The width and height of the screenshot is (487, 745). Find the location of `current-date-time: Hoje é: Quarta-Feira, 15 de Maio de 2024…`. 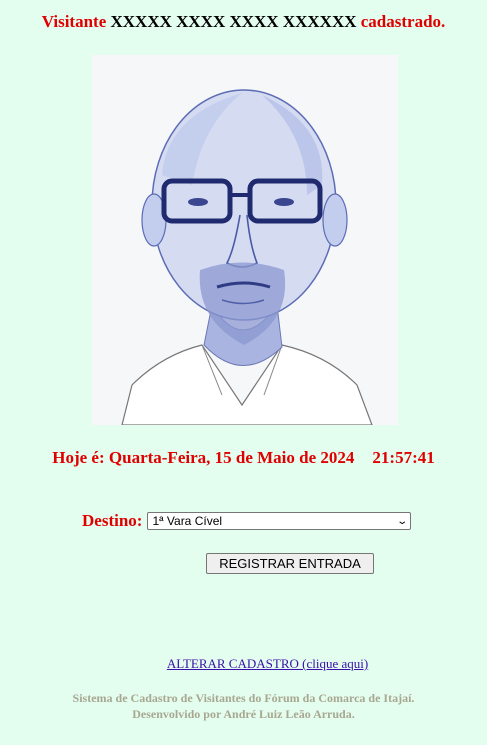

current-date-time: Hoje é: Quarta-Feira, 15 de Maio de 2024… is located at coordinates (243, 458).